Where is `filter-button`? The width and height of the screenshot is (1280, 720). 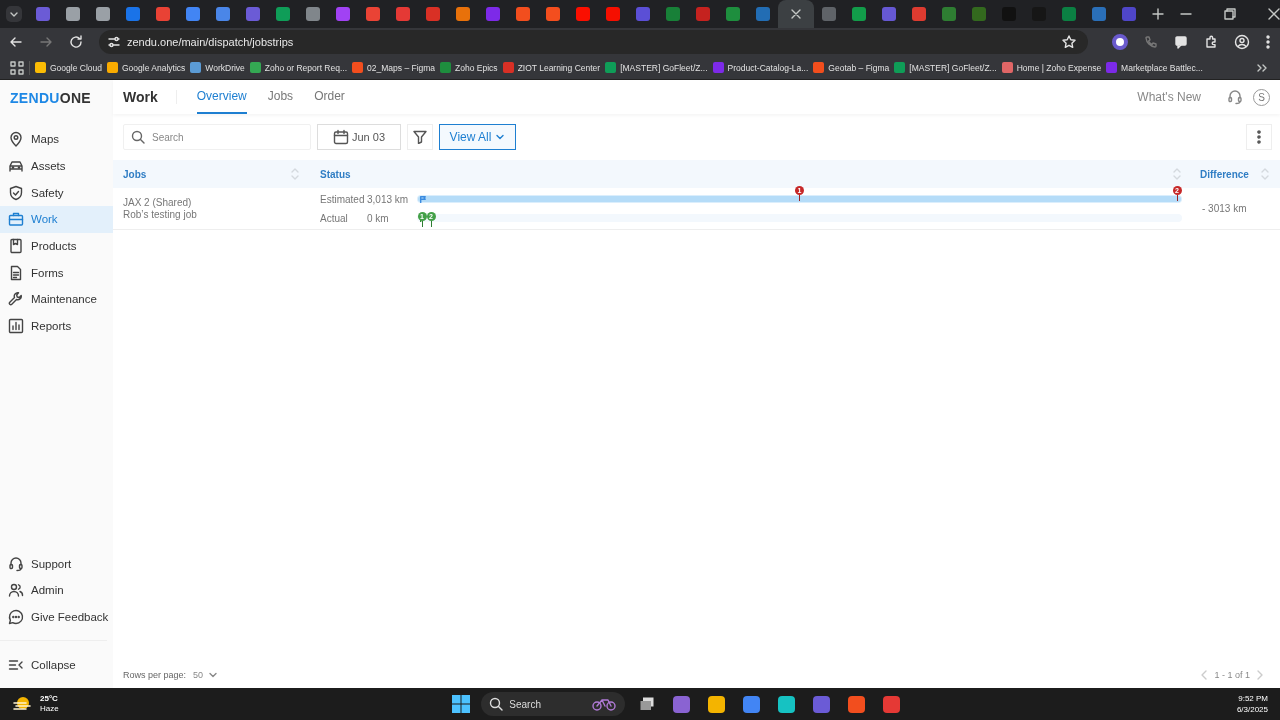
filter-button is located at coordinates (420, 137).